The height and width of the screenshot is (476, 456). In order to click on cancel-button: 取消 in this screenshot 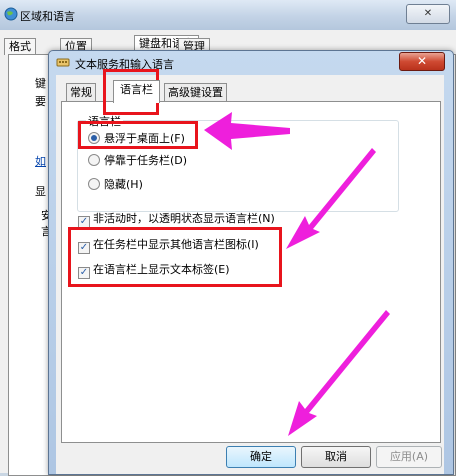, I will do `click(336, 457)`.